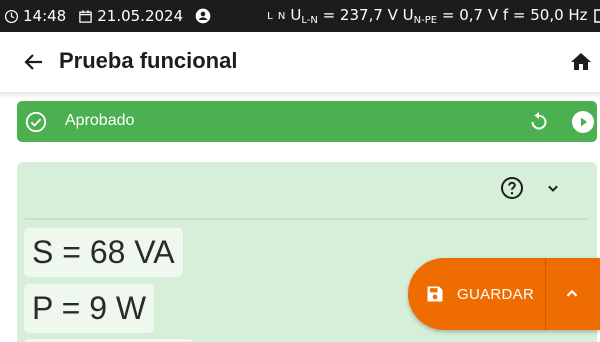 Image resolution: width=600 pixels, height=342 pixels. I want to click on check-circle-icon, so click(36, 122).